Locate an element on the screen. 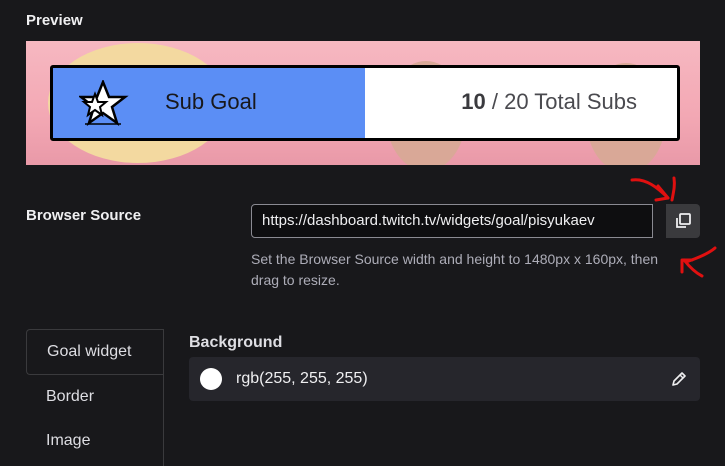 The width and height of the screenshot is (725, 466). star-icon is located at coordinates (104, 103).